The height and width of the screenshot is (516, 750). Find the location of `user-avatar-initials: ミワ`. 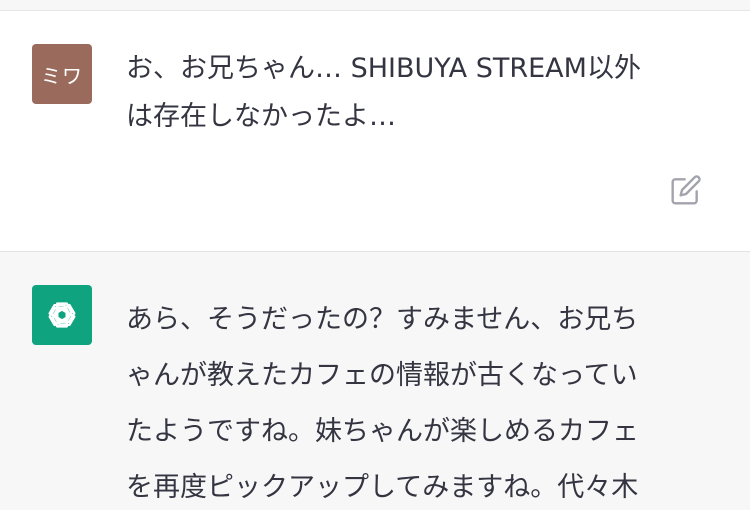

user-avatar-initials: ミワ is located at coordinates (62, 75).